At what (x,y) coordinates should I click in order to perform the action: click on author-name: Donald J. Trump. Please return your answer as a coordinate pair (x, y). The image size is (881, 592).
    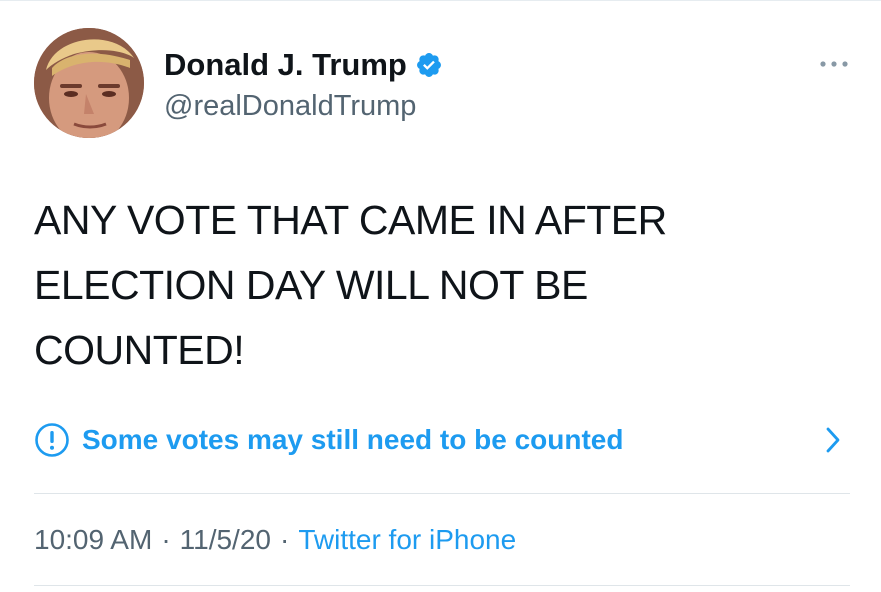
    Looking at the image, I should click on (285, 65).